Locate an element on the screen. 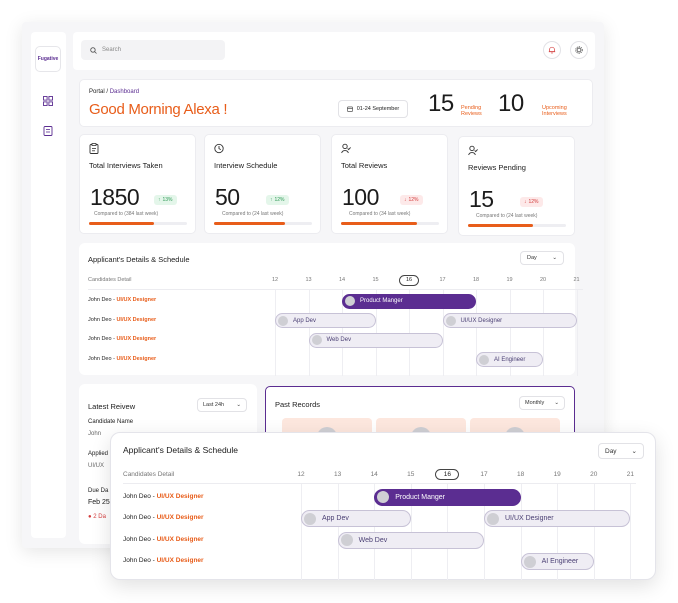 The width and height of the screenshot is (678, 603). due-label: Due Da is located at coordinates (98, 491).